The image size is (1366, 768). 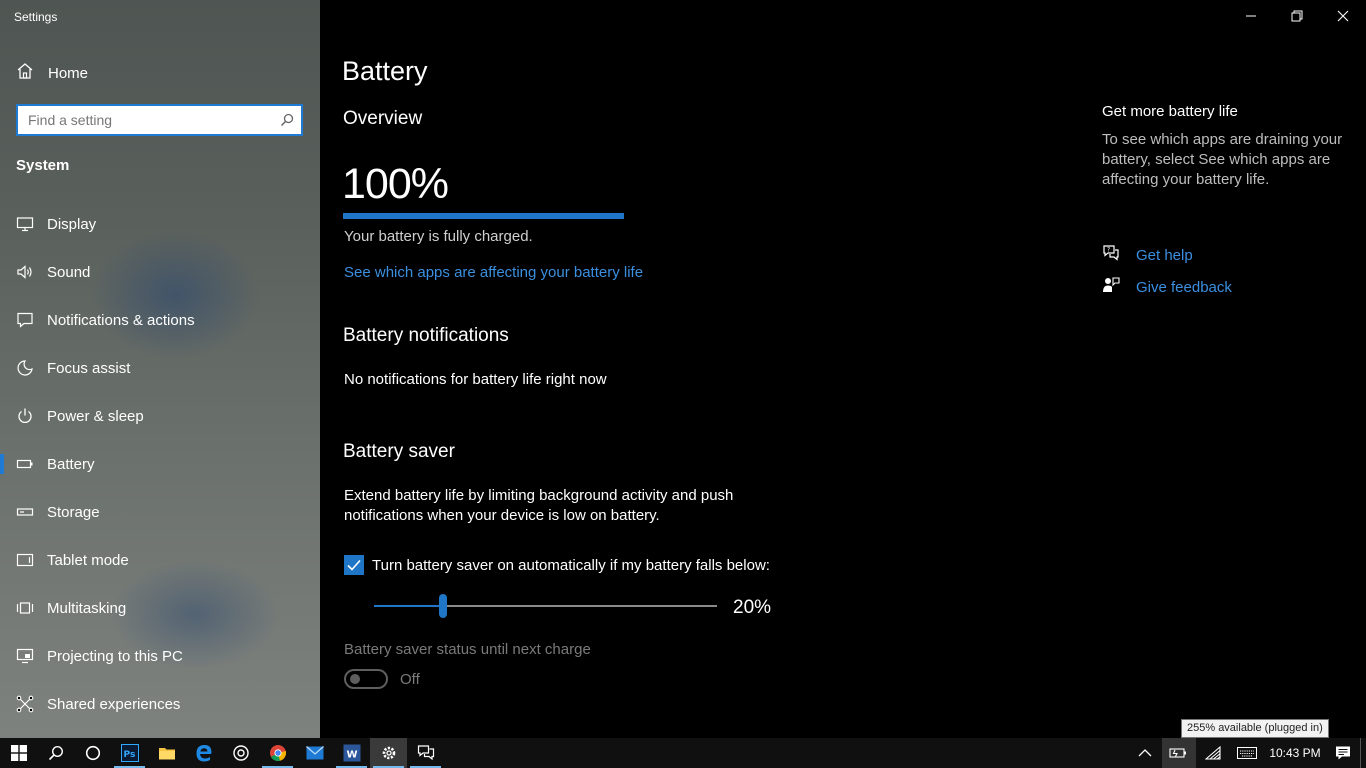 I want to click on battery-status-text: Your battery is fully charged., so click(x=438, y=236).